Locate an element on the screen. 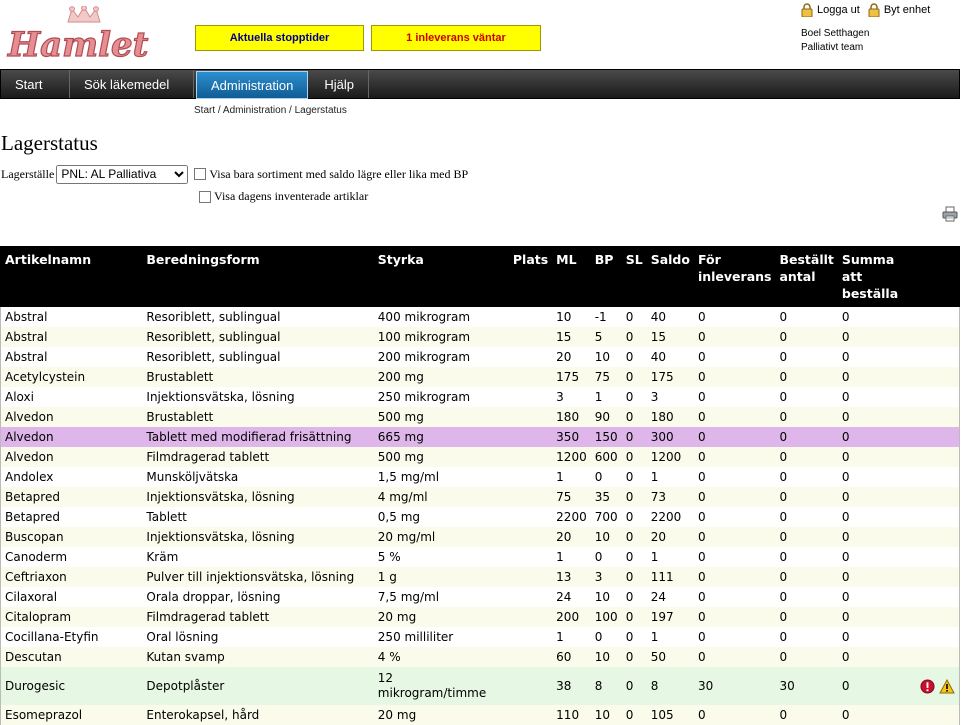 The image size is (962, 725). current-stop-times-button: Aktuella stopptider is located at coordinates (279, 38).